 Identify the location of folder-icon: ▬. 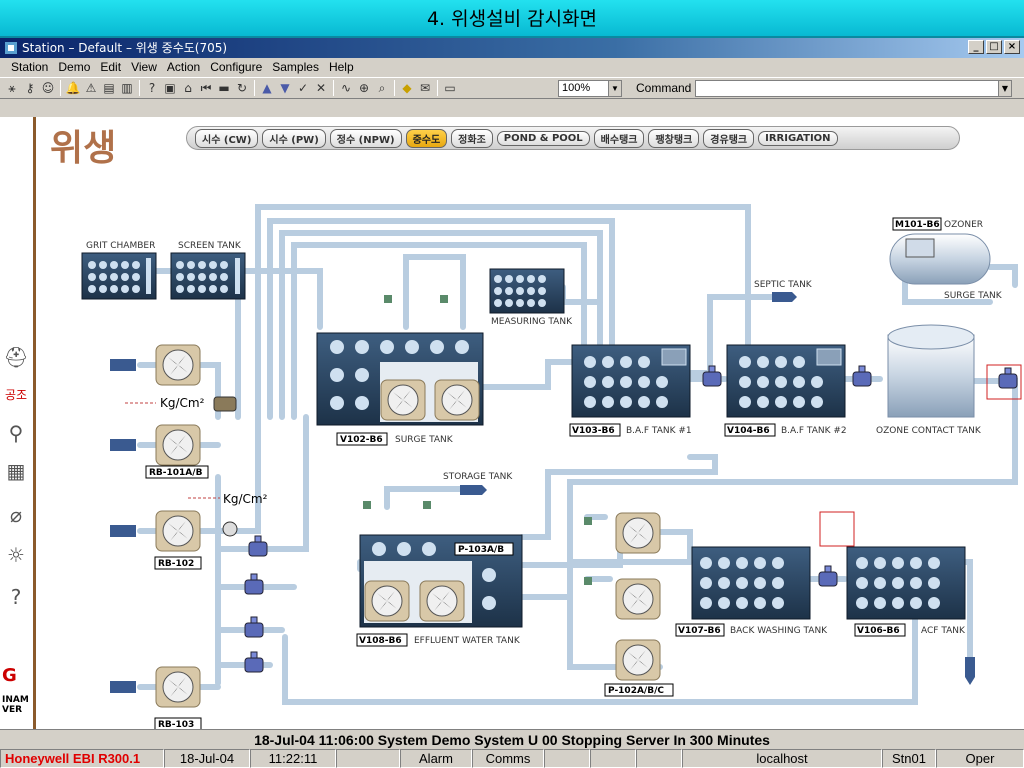
(224, 88).